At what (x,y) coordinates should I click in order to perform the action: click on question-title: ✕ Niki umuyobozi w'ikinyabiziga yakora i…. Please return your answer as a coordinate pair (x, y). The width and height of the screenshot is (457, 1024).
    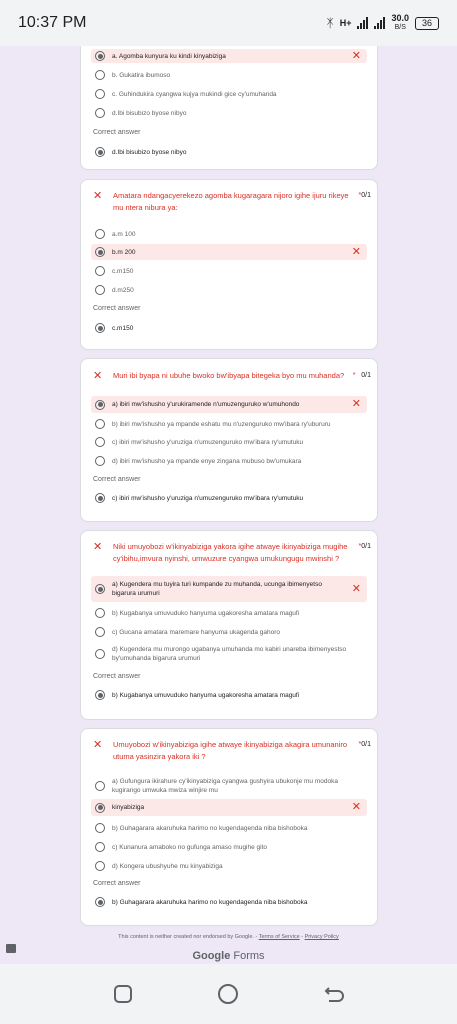
    Looking at the image, I should click on (232, 552).